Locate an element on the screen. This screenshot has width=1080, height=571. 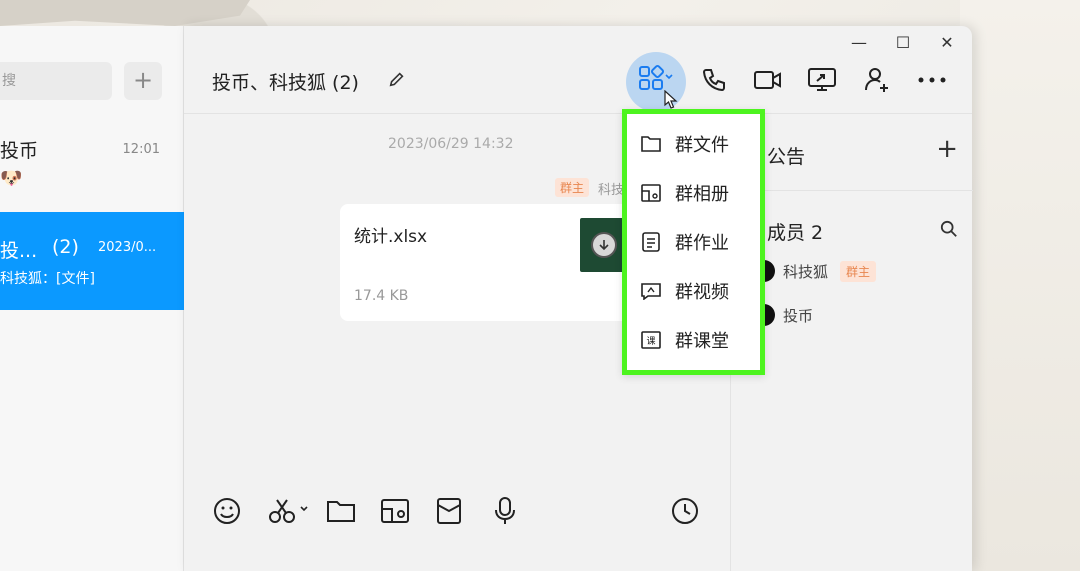
file-message-card: 统计.xlsx 17.4 KB is located at coordinates (485, 262).